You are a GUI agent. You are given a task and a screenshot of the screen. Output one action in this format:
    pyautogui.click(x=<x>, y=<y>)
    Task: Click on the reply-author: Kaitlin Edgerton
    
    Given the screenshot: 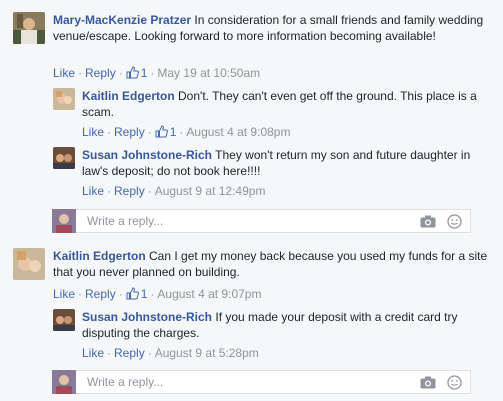 What is the action you would take?
    pyautogui.click(x=128, y=96)
    